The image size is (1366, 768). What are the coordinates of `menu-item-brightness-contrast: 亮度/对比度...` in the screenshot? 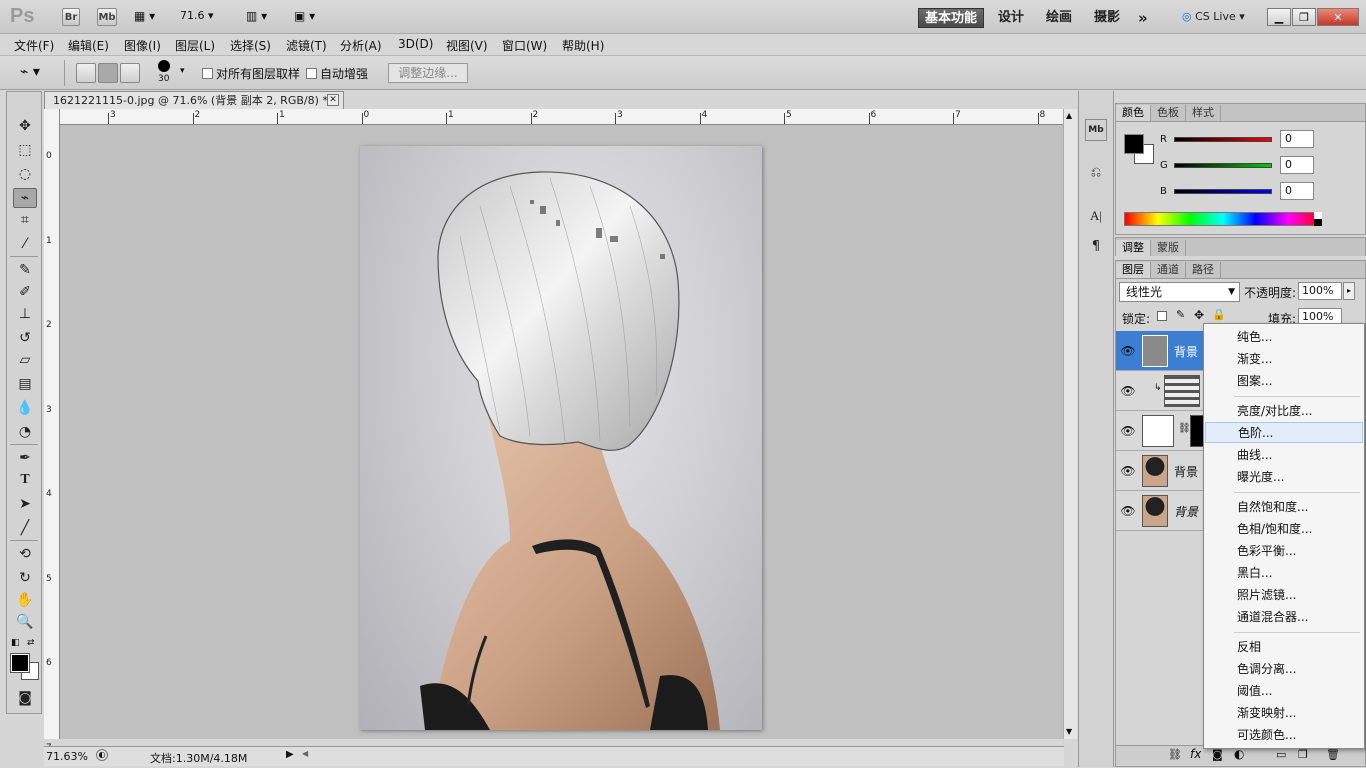 It's located at (1284, 411).